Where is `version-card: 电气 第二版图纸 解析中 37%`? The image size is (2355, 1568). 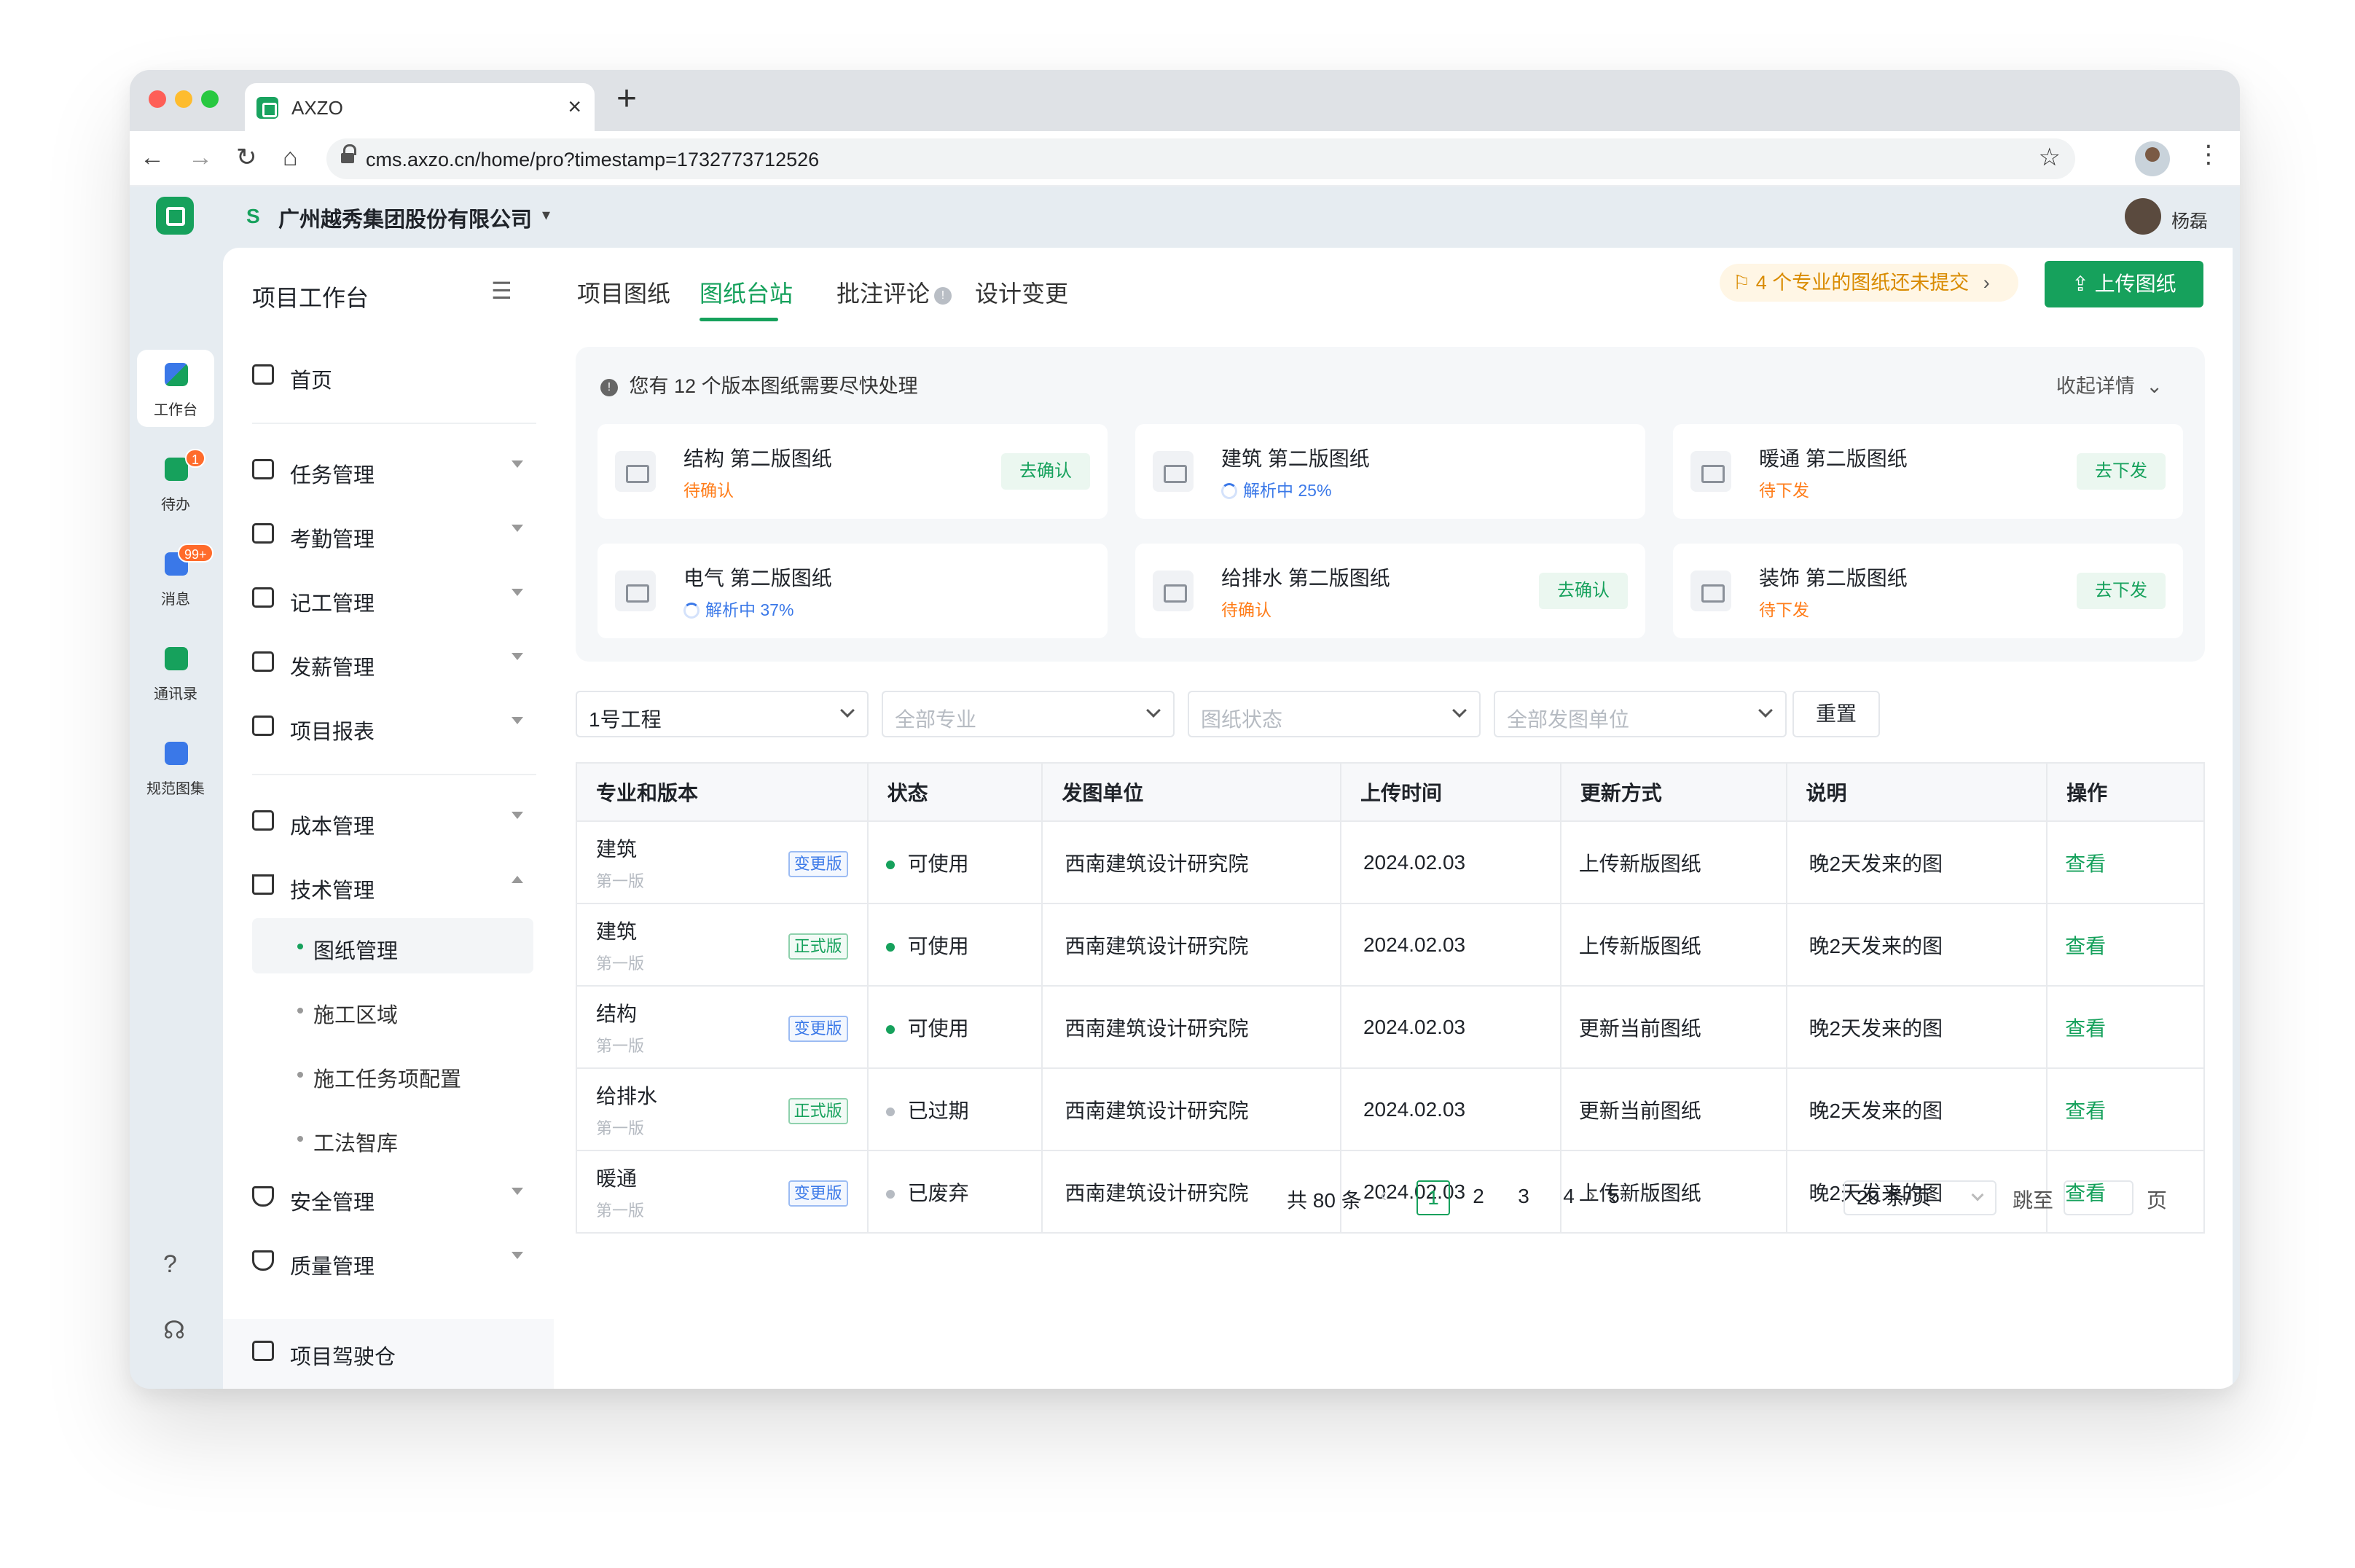
version-card: 电气 第二版图纸 解析中 37% is located at coordinates (852, 591).